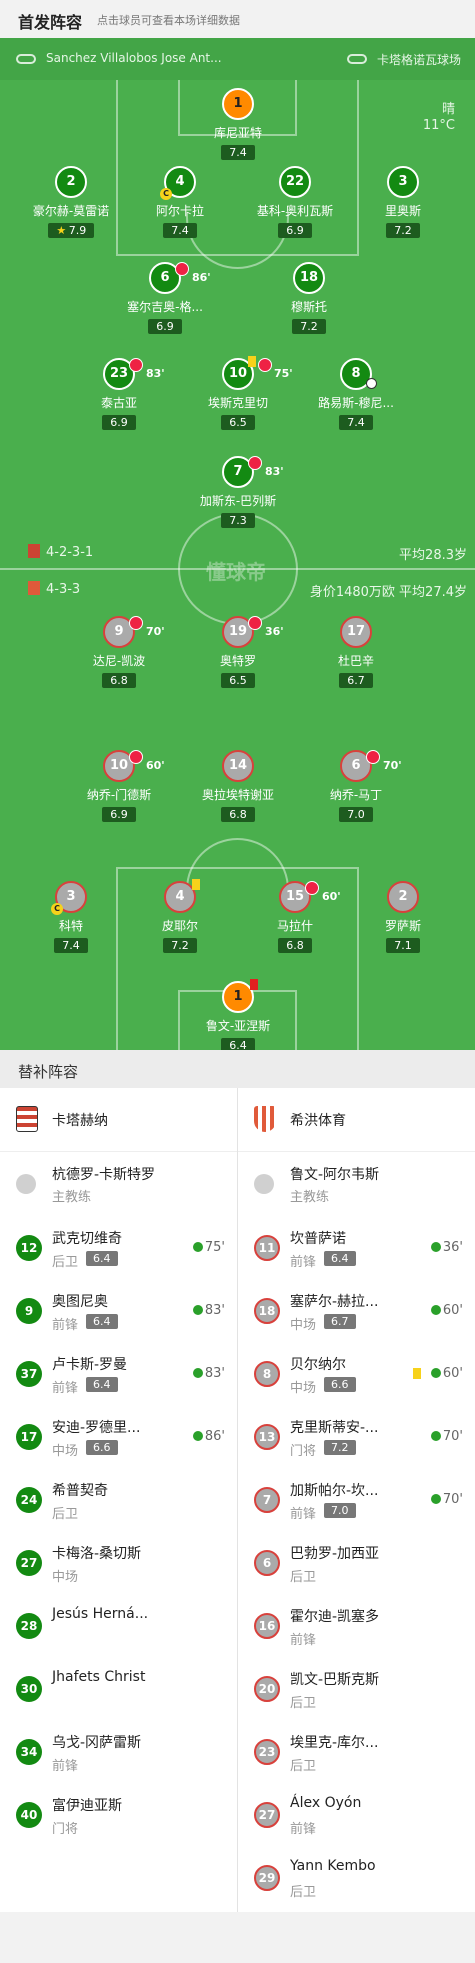 This screenshot has width=475, height=1963. What do you see at coordinates (267, 1374) in the screenshot?
I see `bench-number: 8` at bounding box center [267, 1374].